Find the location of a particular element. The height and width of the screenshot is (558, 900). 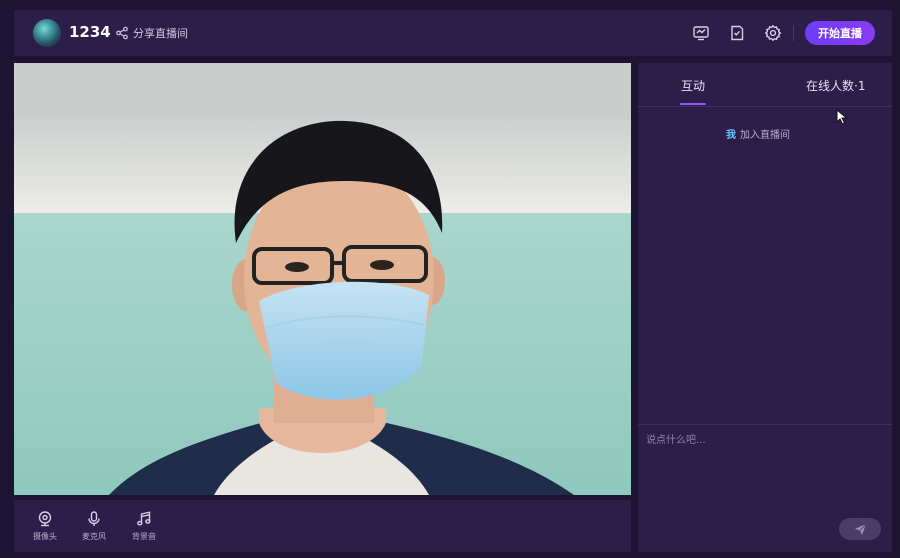

microphone-label: 麦克风 is located at coordinates (94, 536).